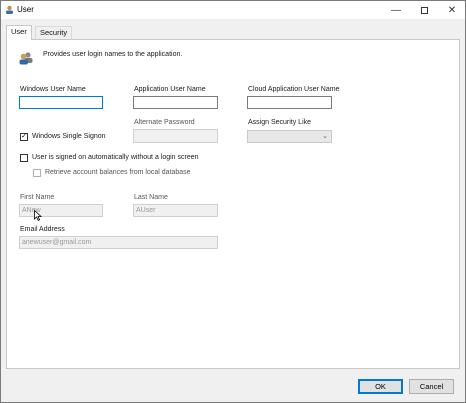  What do you see at coordinates (69, 136) in the screenshot?
I see `windows-single-signon-label: Windows Single Signon` at bounding box center [69, 136].